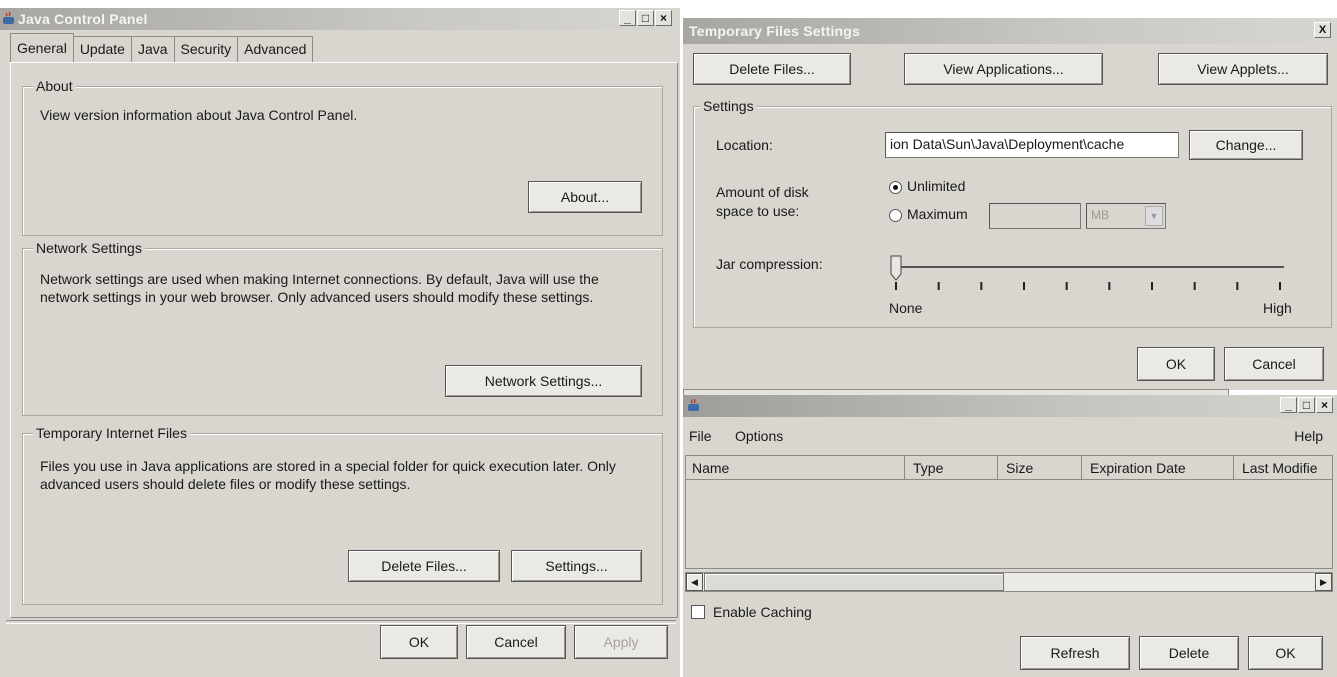  I want to click on apply-button: Apply, so click(621, 642).